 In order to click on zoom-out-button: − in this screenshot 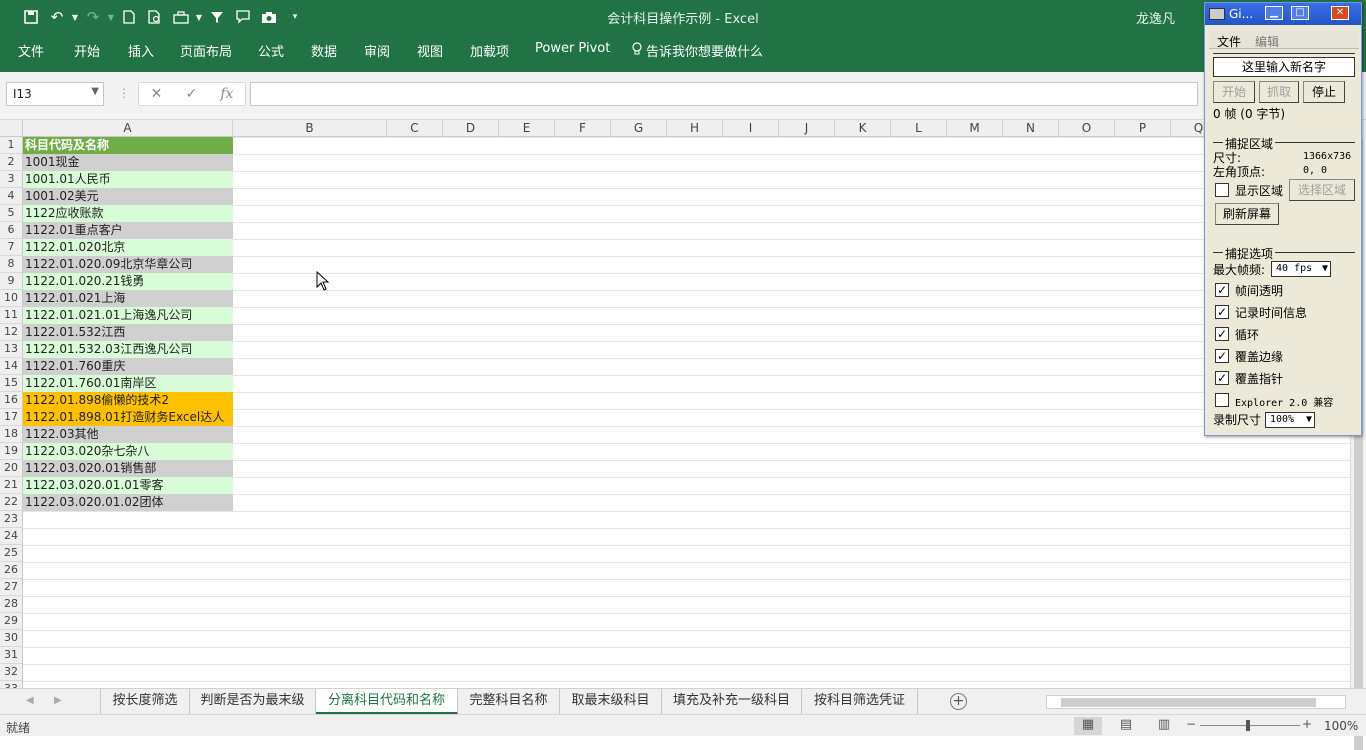, I will do `click(1191, 724)`.